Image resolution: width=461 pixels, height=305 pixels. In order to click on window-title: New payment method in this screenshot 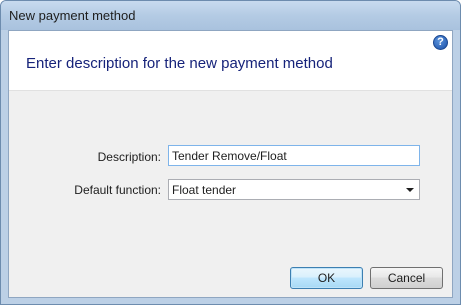, I will do `click(72, 15)`.